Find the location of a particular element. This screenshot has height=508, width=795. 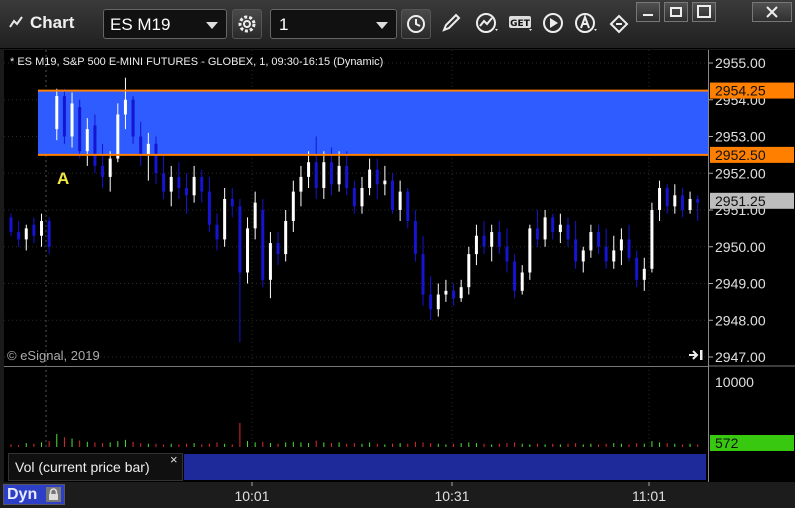

copyright-label: © eSignal, 2019 is located at coordinates (53, 355).